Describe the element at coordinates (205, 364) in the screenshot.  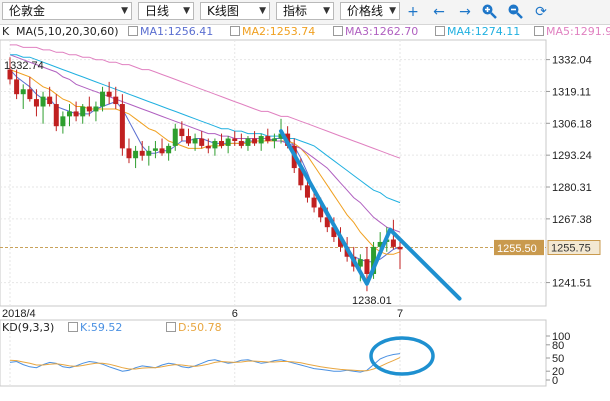
I see `kd-line-d` at that location.